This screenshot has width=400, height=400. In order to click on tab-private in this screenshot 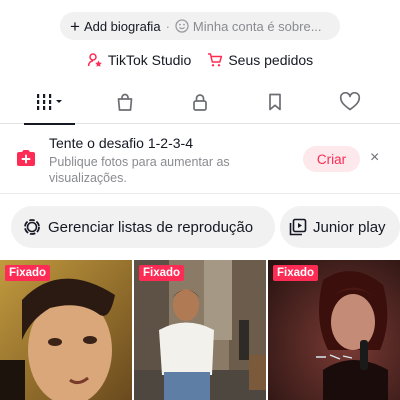, I will do `click(199, 104)`.